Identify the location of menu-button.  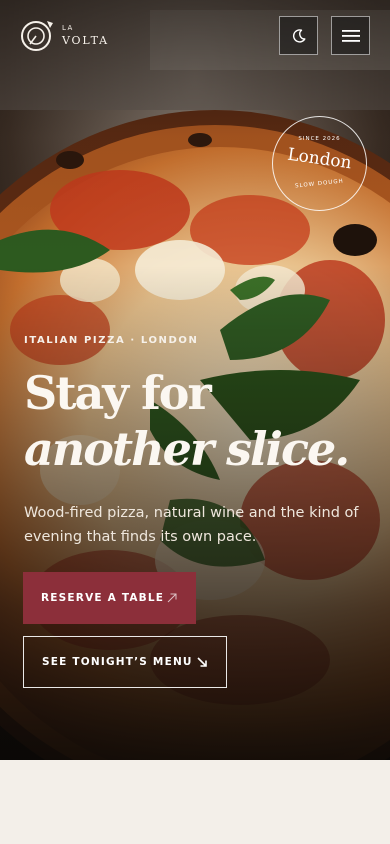
(350, 35).